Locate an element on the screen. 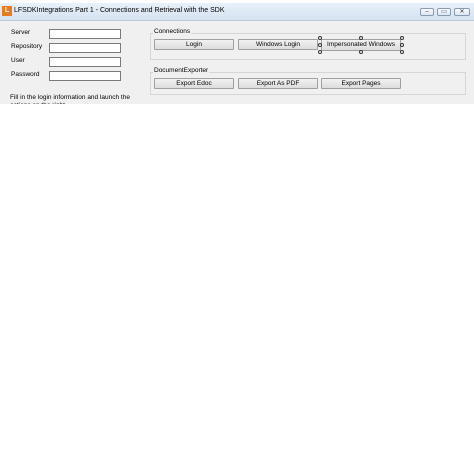 The height and width of the screenshot is (470, 474). repository-input is located at coordinates (85, 48).